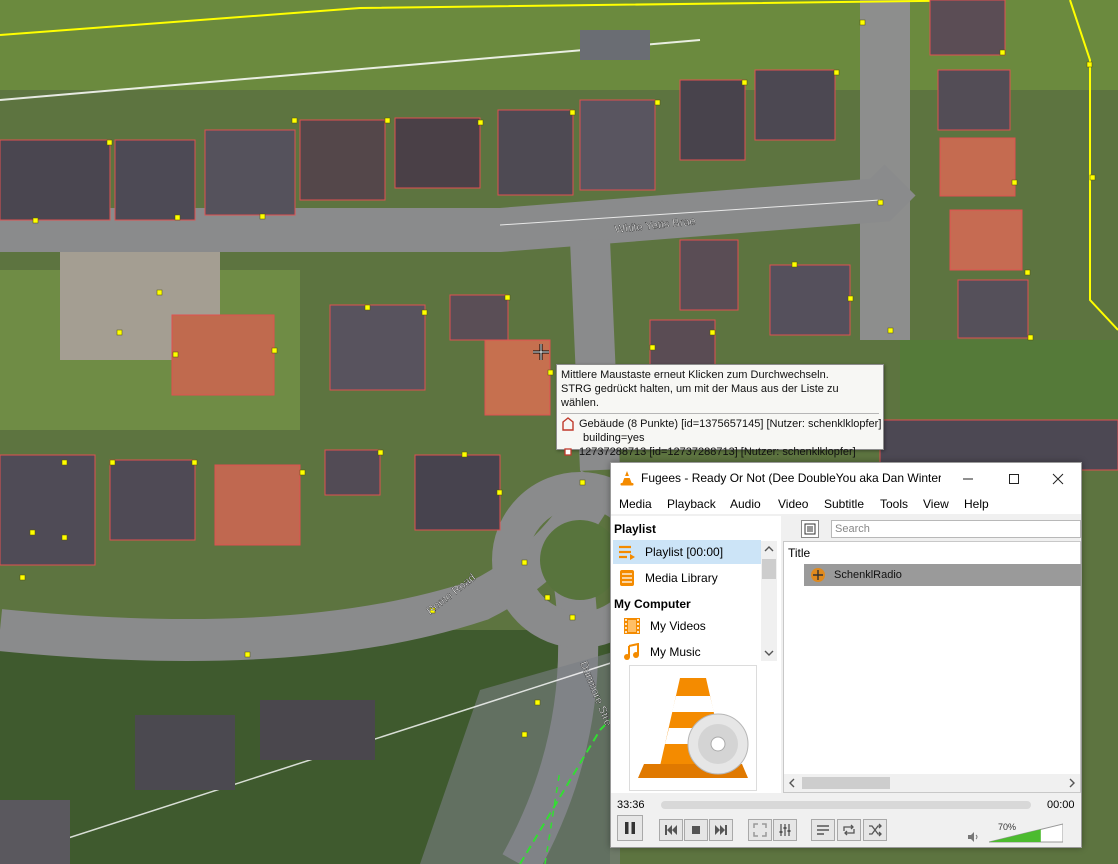 This screenshot has width=1118, height=864. I want to click on sidebar-item-my-videos: My Videos, so click(692, 626).